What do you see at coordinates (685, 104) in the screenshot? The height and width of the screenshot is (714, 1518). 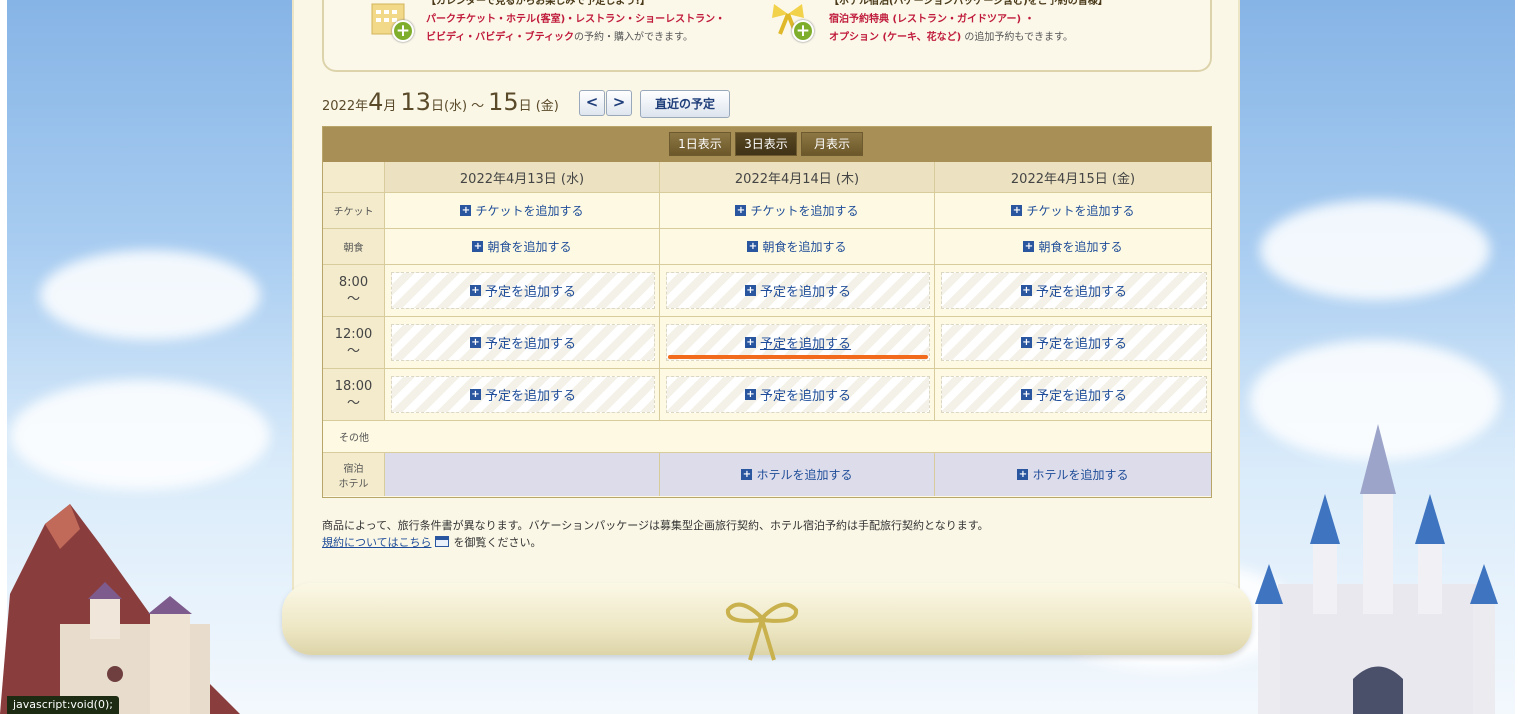 I see `recent-schedule-button: 直近の予定` at bounding box center [685, 104].